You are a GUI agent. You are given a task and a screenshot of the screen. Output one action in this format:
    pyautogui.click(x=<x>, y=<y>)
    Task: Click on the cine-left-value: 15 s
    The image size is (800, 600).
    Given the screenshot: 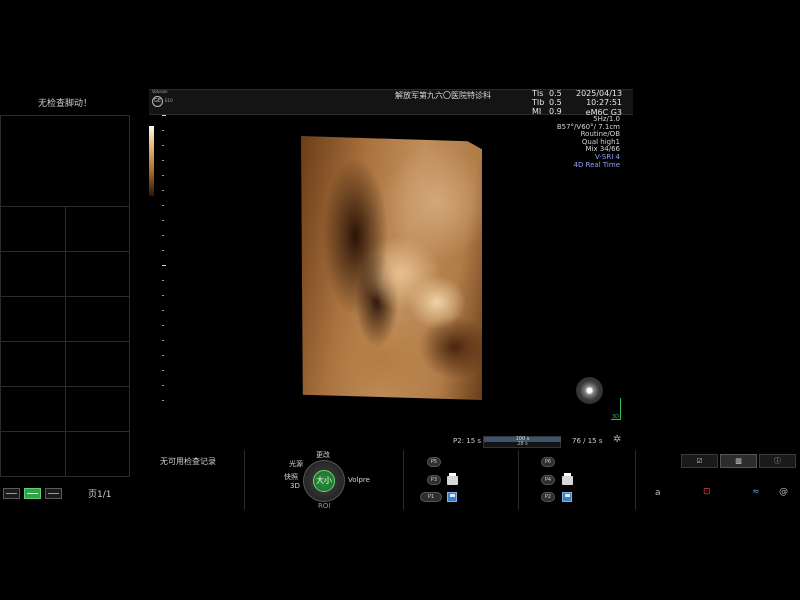 What is the action you would take?
    pyautogui.click(x=474, y=441)
    